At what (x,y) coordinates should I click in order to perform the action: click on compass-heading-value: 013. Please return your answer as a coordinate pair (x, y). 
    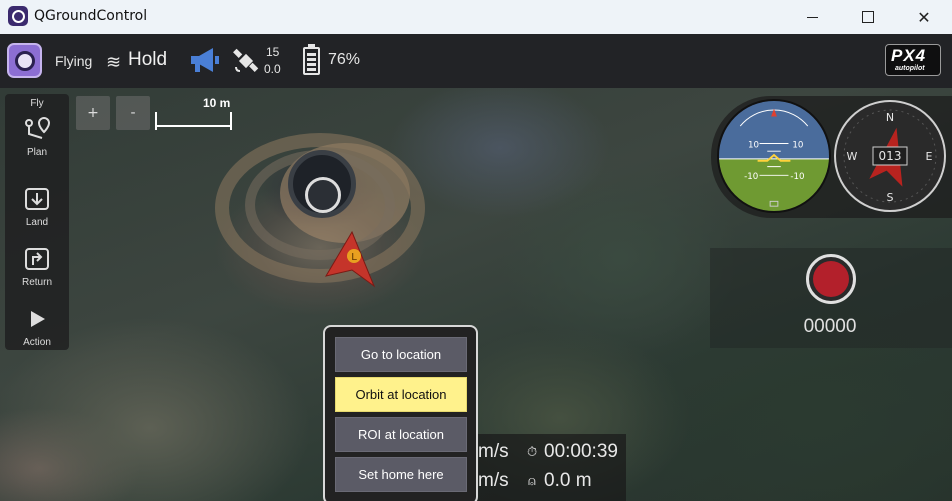
    Looking at the image, I should click on (890, 156).